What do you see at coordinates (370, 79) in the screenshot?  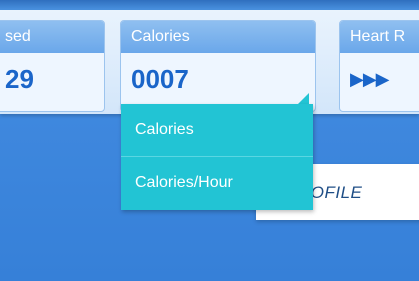 I see `heart-rate-arrows-icon: ▶▶▶` at bounding box center [370, 79].